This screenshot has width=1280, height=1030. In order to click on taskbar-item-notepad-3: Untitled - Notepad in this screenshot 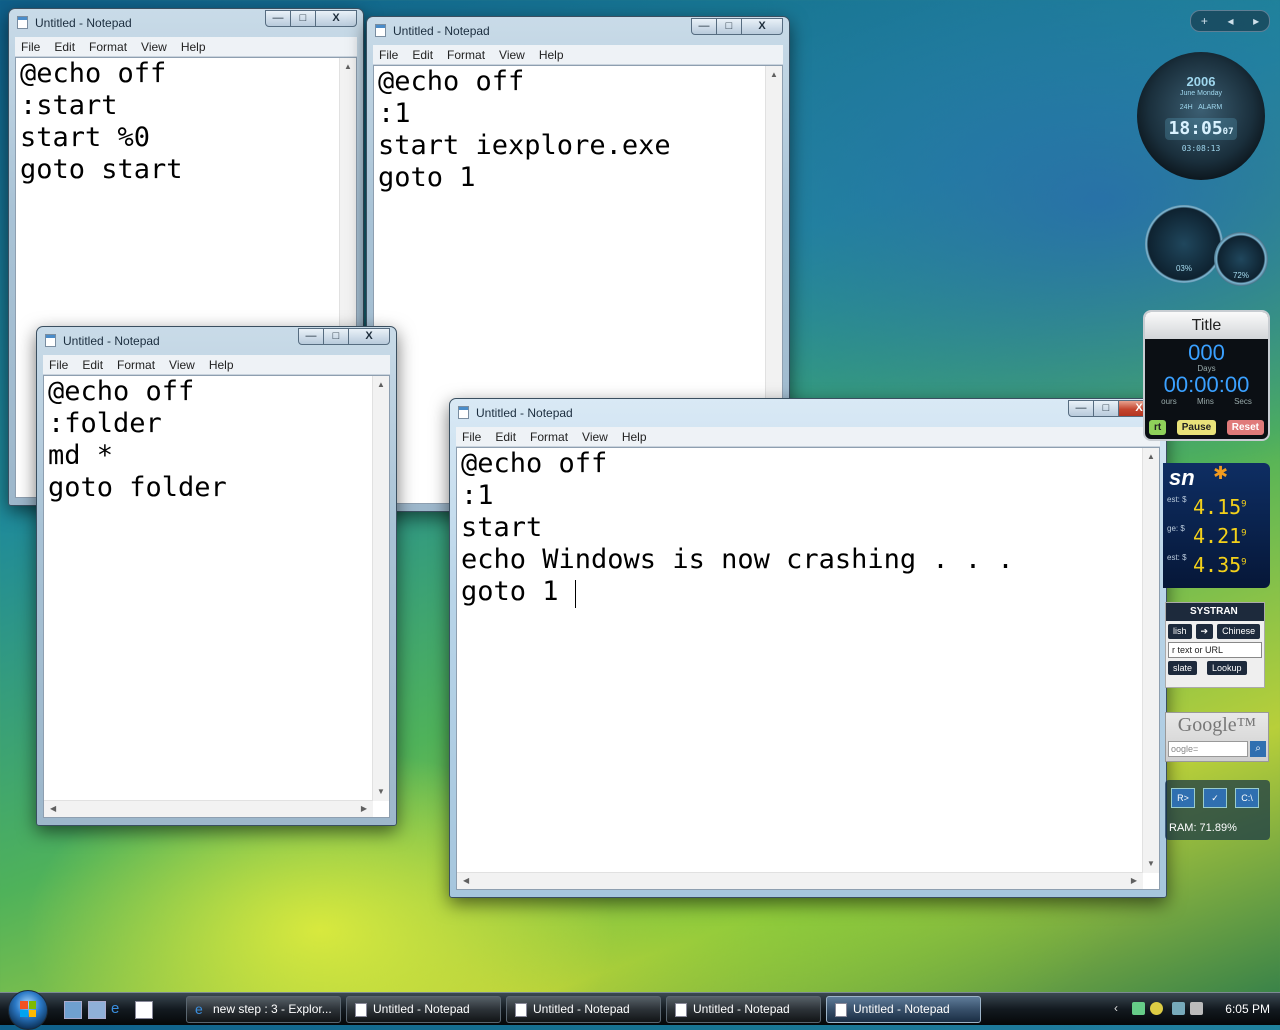, I will do `click(743, 1009)`.